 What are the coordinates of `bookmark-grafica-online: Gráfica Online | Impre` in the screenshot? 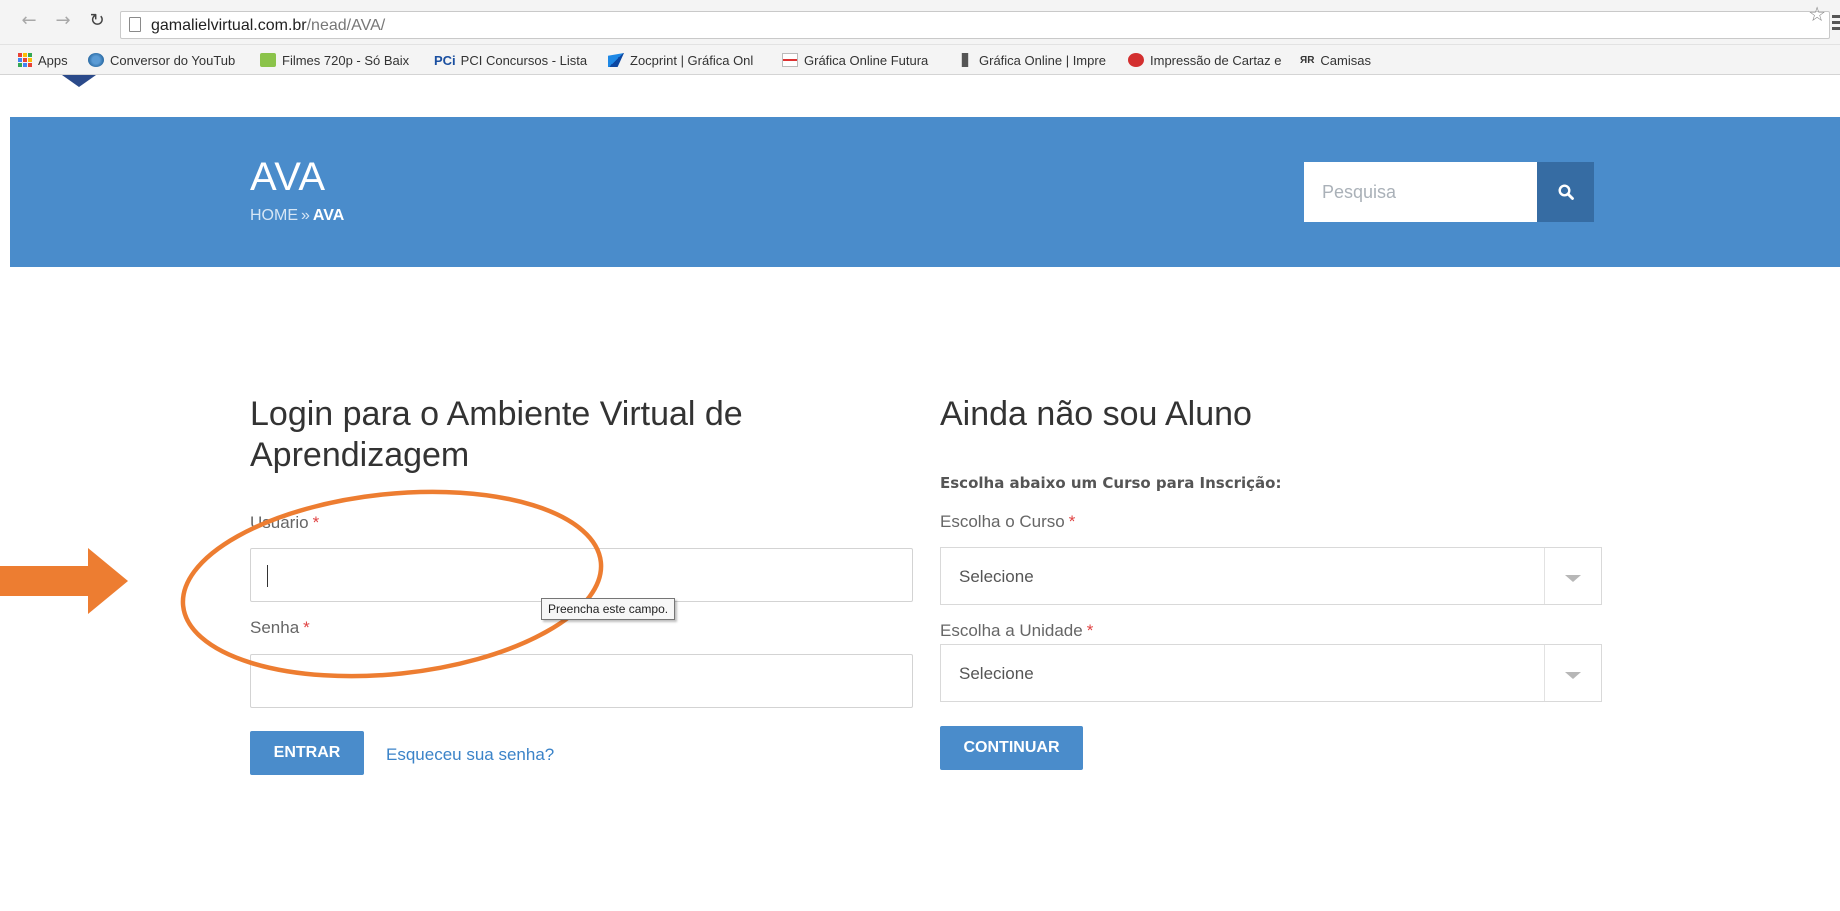 It's located at (1035, 60).